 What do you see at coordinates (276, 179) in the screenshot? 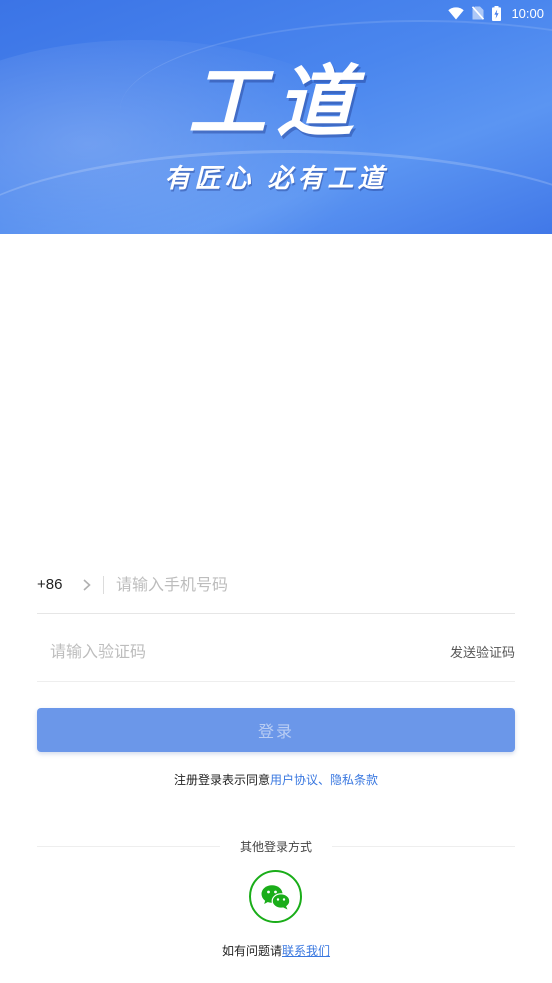
I see `brand-slogan: 有匠心 必有工道` at bounding box center [276, 179].